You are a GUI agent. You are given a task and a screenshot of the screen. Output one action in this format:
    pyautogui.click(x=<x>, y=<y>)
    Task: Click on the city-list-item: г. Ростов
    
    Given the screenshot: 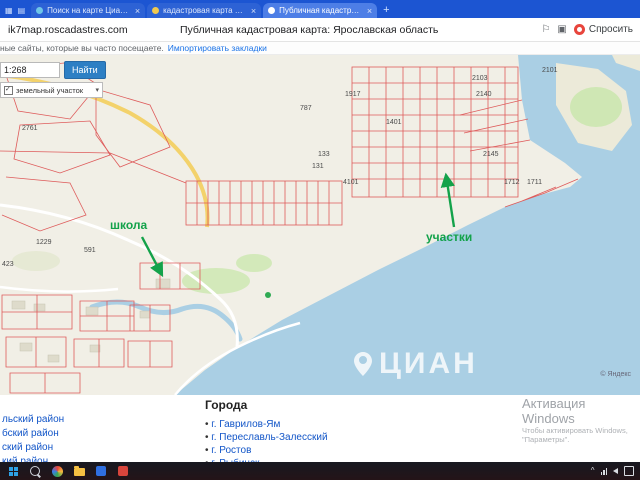 What is the action you would take?
    pyautogui.click(x=266, y=450)
    